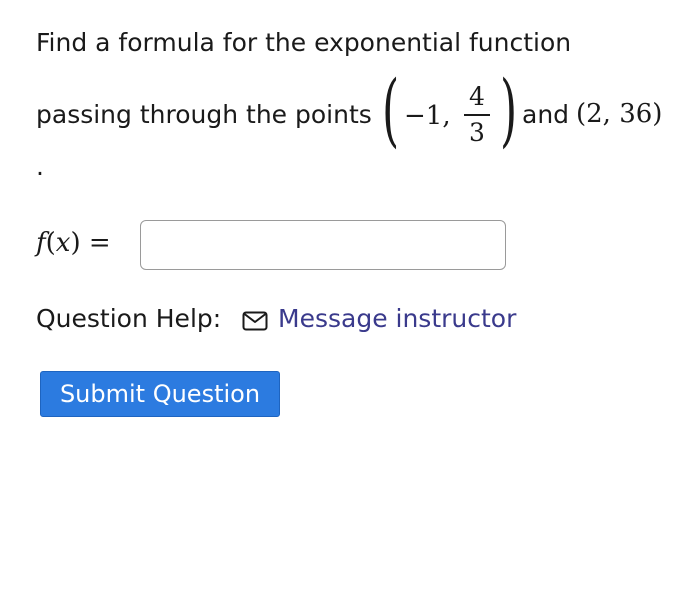 This screenshot has height=614, width=700. I want to click on point2: (2, 36), so click(619, 114).